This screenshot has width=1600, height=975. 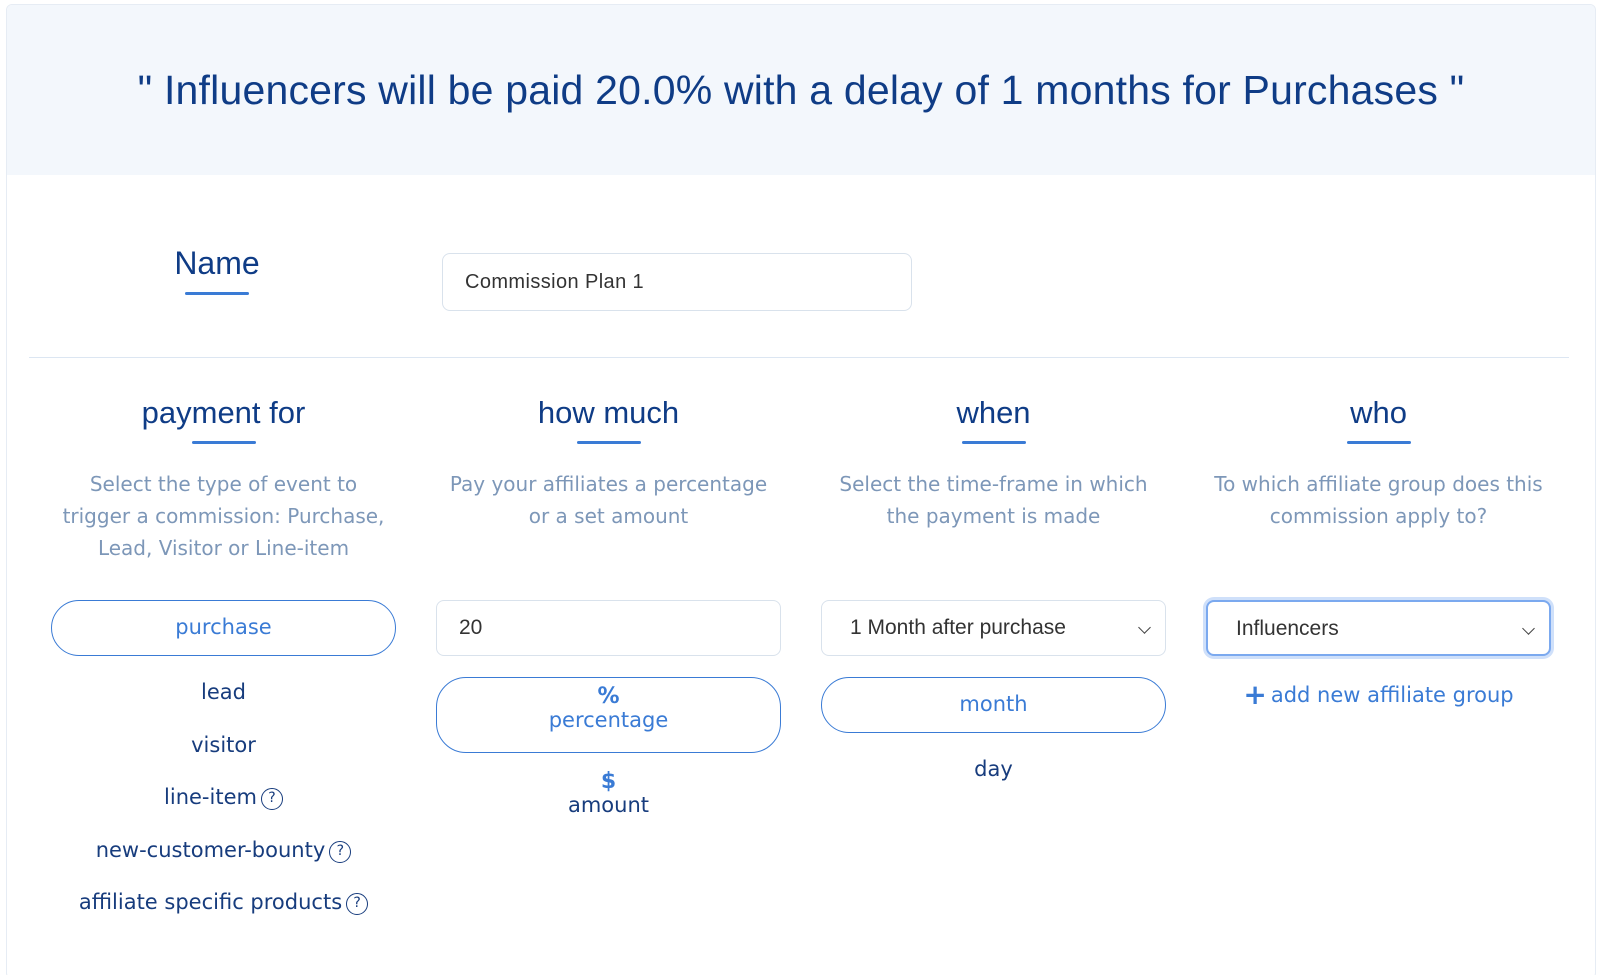 I want to click on affiliate-specific-products-label: affiliate specific products, so click(x=210, y=902).